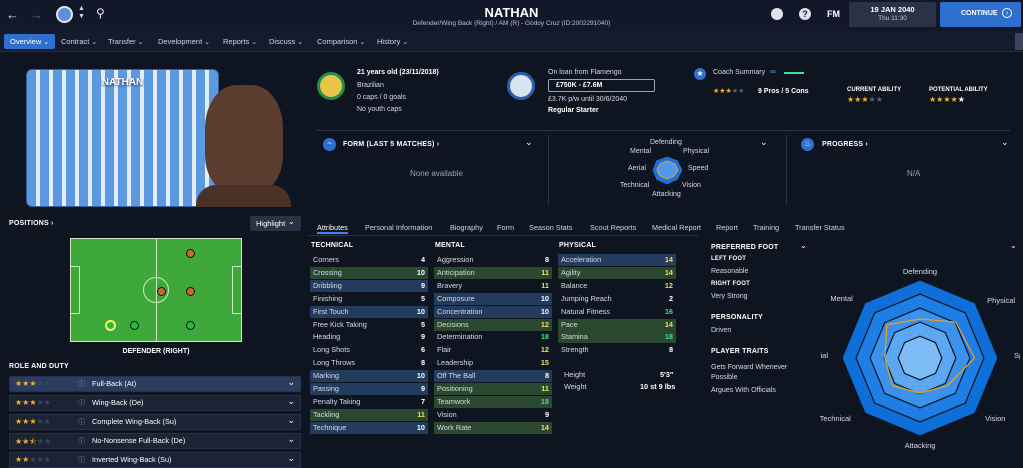 The width and height of the screenshot is (1023, 468). What do you see at coordinates (820, 228) in the screenshot?
I see `tab-transfer-status: Transfer Status` at bounding box center [820, 228].